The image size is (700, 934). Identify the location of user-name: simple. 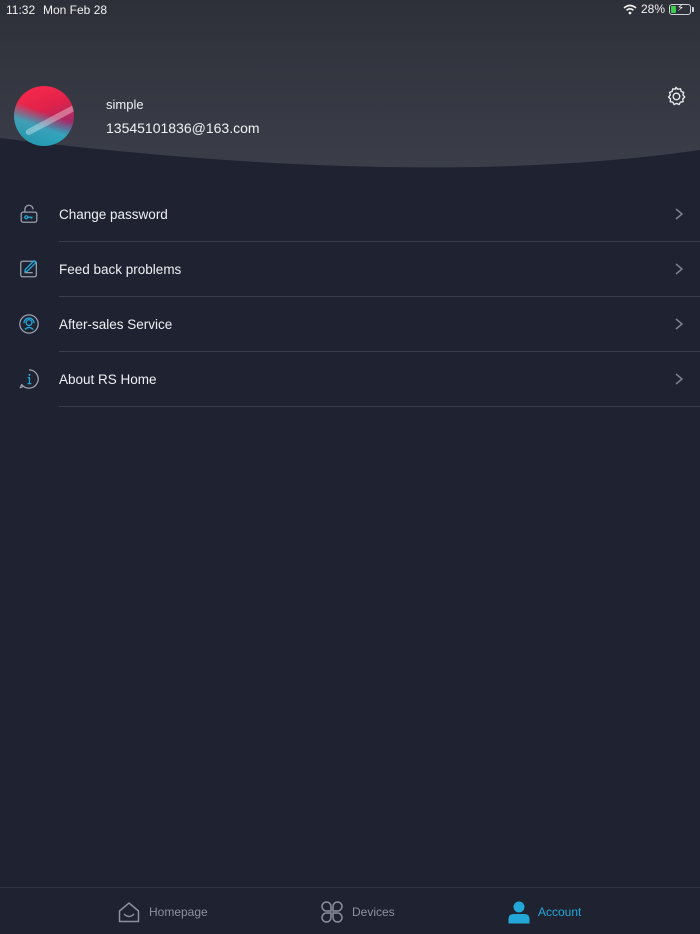
(125, 104).